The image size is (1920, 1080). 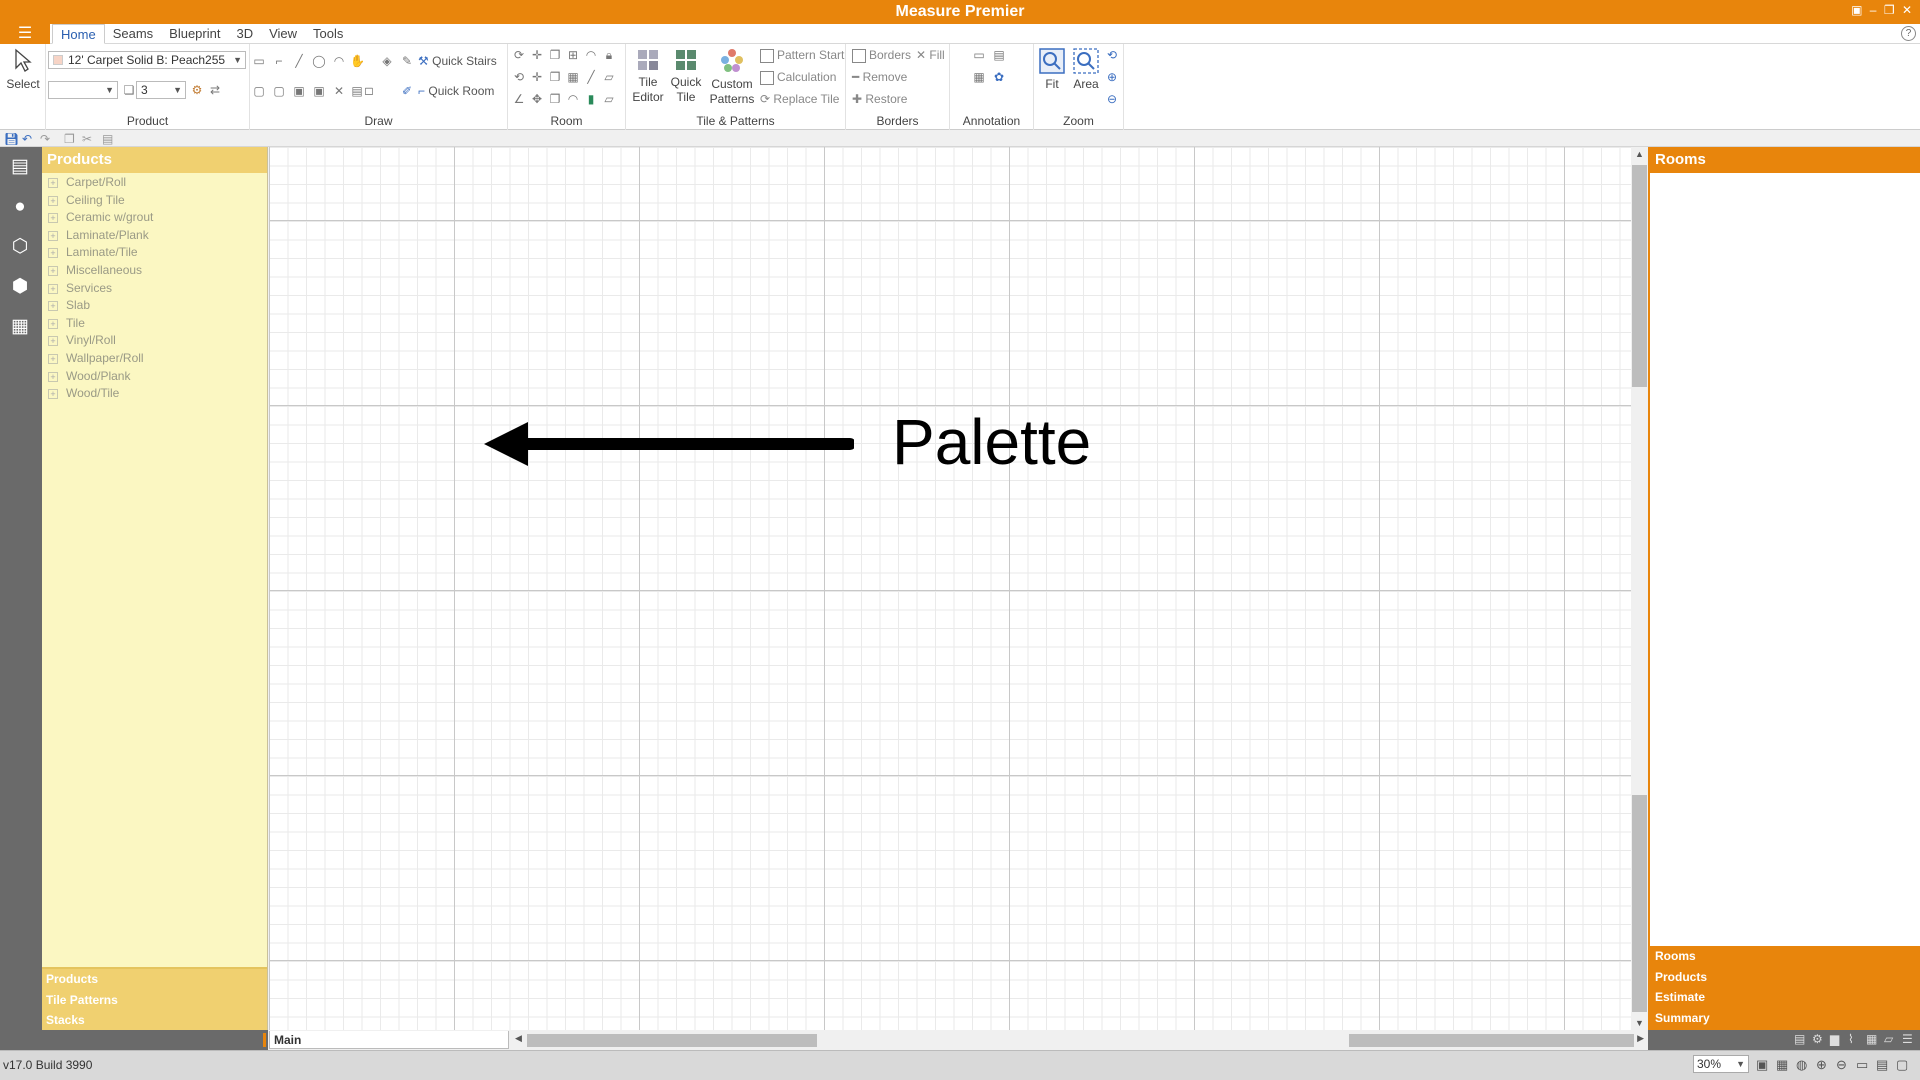 What do you see at coordinates (609, 55) in the screenshot?
I see `lock-icon: 🔒︎` at bounding box center [609, 55].